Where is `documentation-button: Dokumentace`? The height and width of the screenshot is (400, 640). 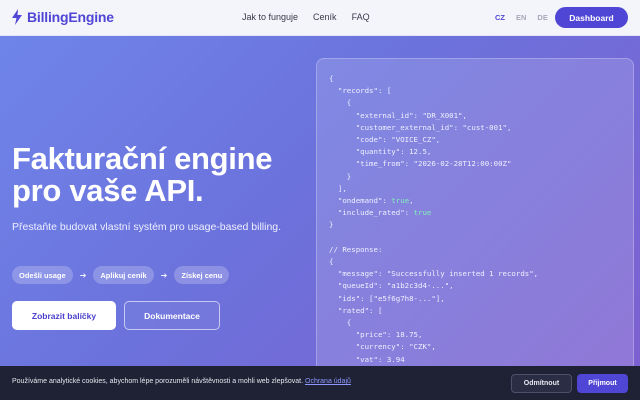 documentation-button: Dokumentace is located at coordinates (172, 315).